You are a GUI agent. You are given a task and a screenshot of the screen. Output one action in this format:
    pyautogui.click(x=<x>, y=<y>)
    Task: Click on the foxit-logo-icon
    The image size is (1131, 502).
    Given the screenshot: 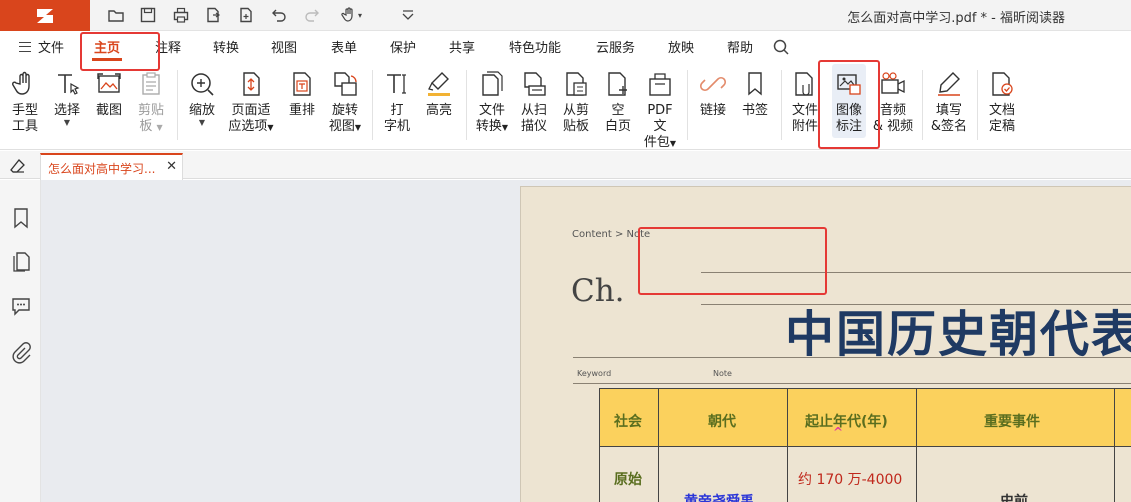 What is the action you would take?
    pyautogui.click(x=45, y=15)
    